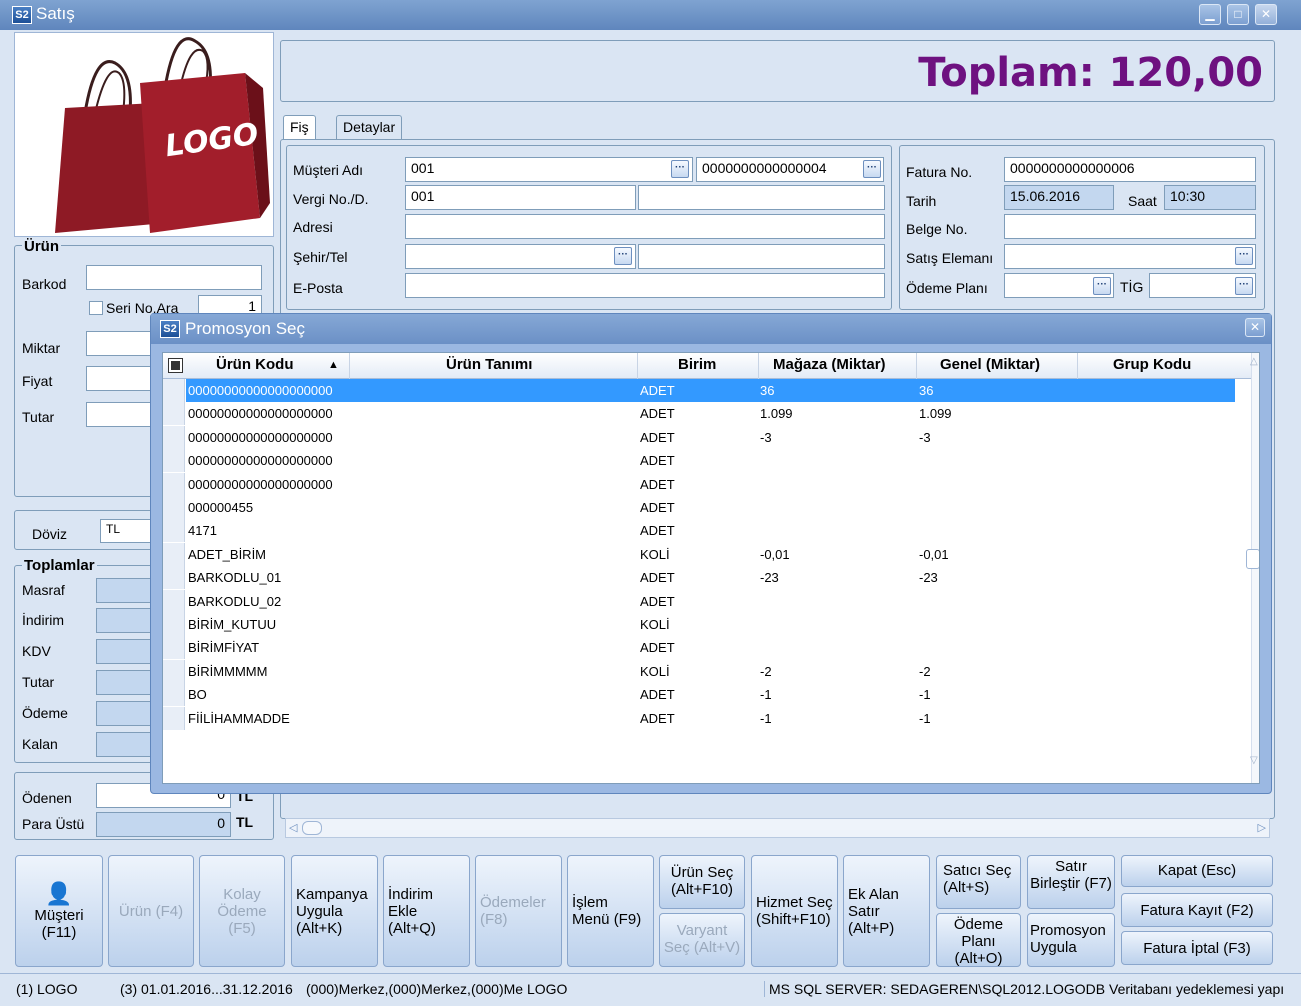 The height and width of the screenshot is (1006, 1301). I want to click on maximize-icon: □, so click(1238, 14).